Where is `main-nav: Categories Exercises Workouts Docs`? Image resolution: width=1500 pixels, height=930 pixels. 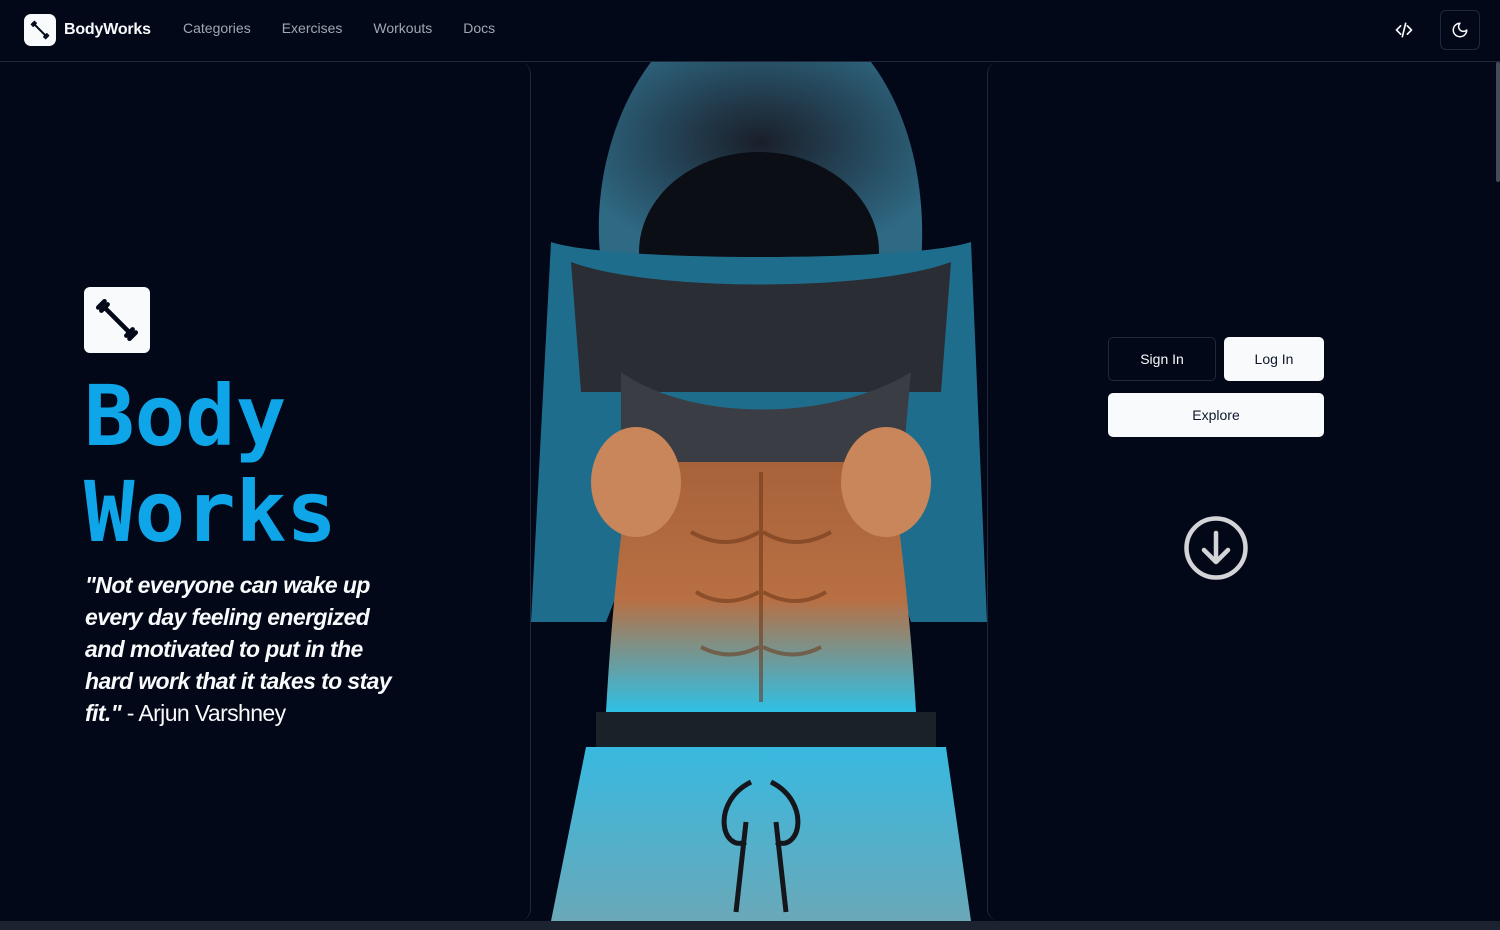 main-nav: Categories Exercises Workouts Docs is located at coordinates (339, 28).